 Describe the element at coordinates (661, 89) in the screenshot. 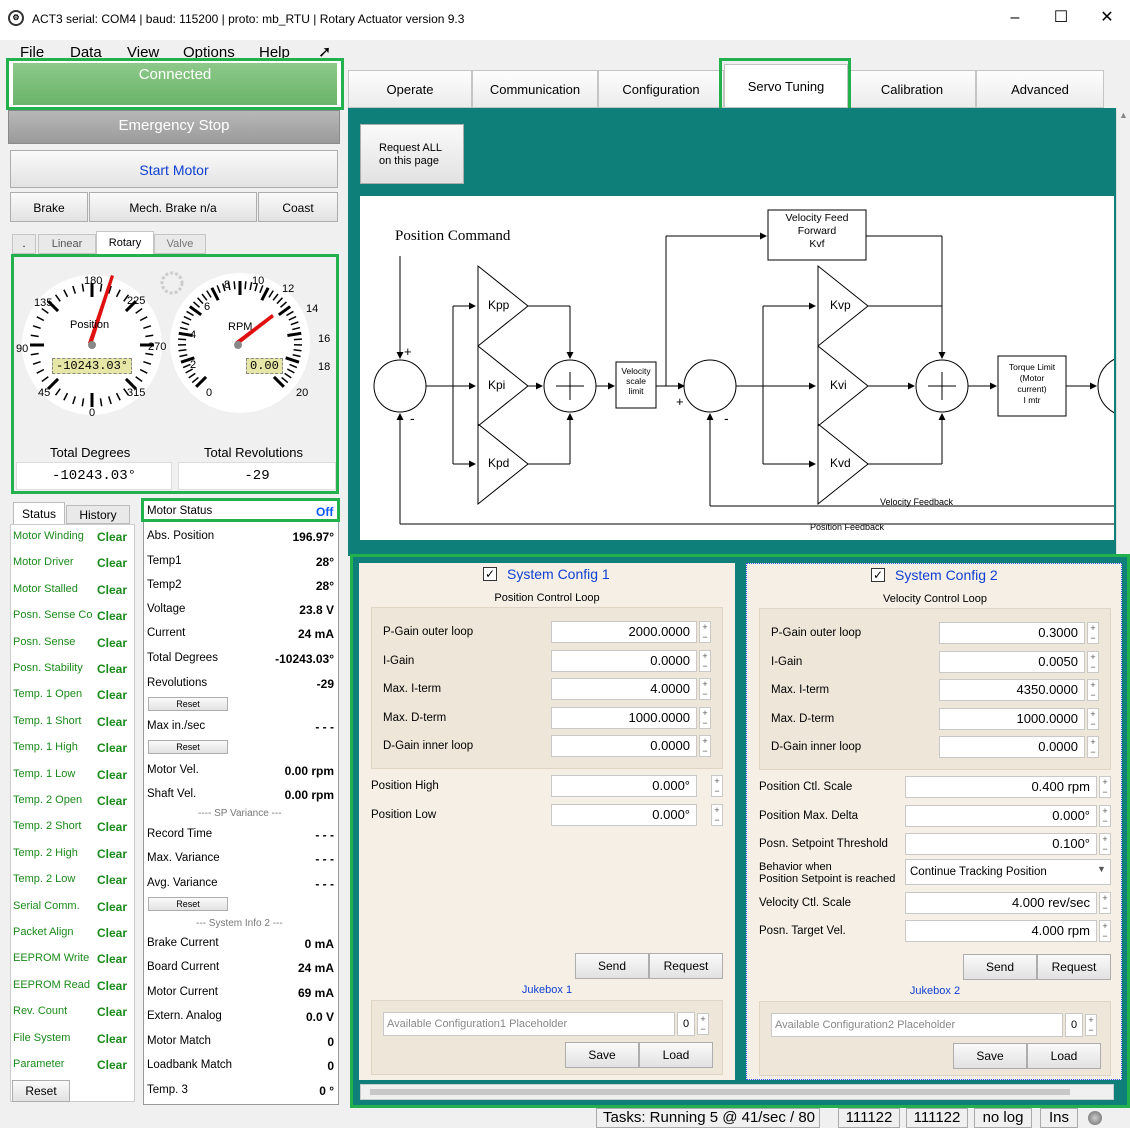

I see `tab-configuration: Configuration` at that location.